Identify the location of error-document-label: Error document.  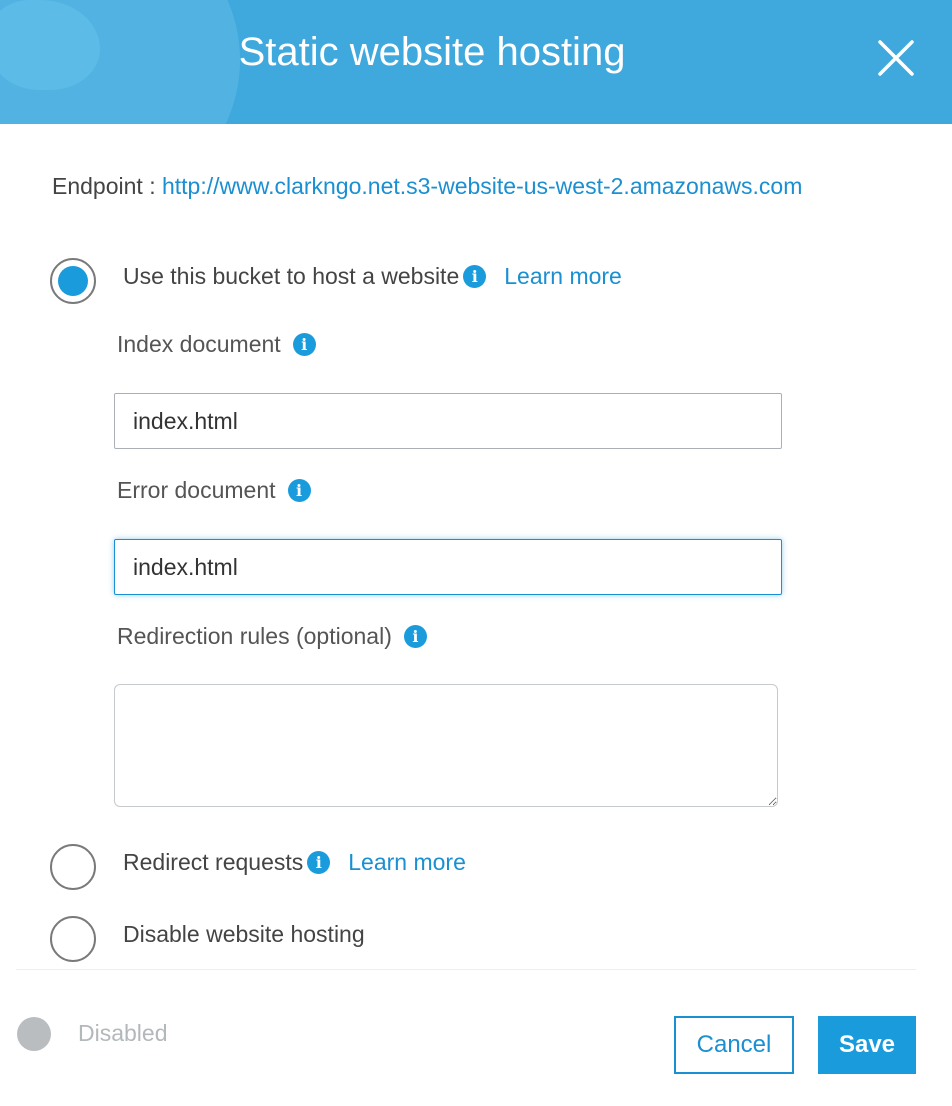
(196, 489).